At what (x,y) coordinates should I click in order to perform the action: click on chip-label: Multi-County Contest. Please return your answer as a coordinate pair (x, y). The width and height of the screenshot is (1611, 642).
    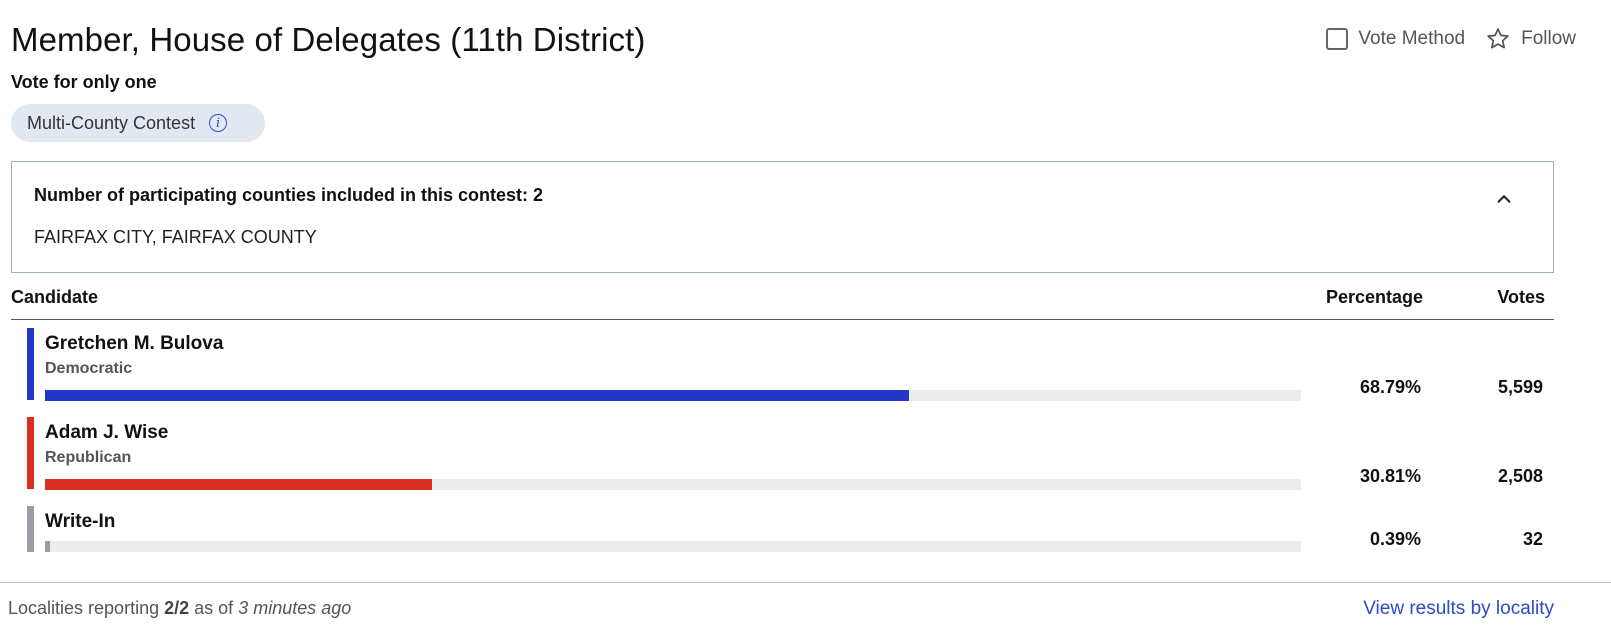
    Looking at the image, I should click on (111, 122).